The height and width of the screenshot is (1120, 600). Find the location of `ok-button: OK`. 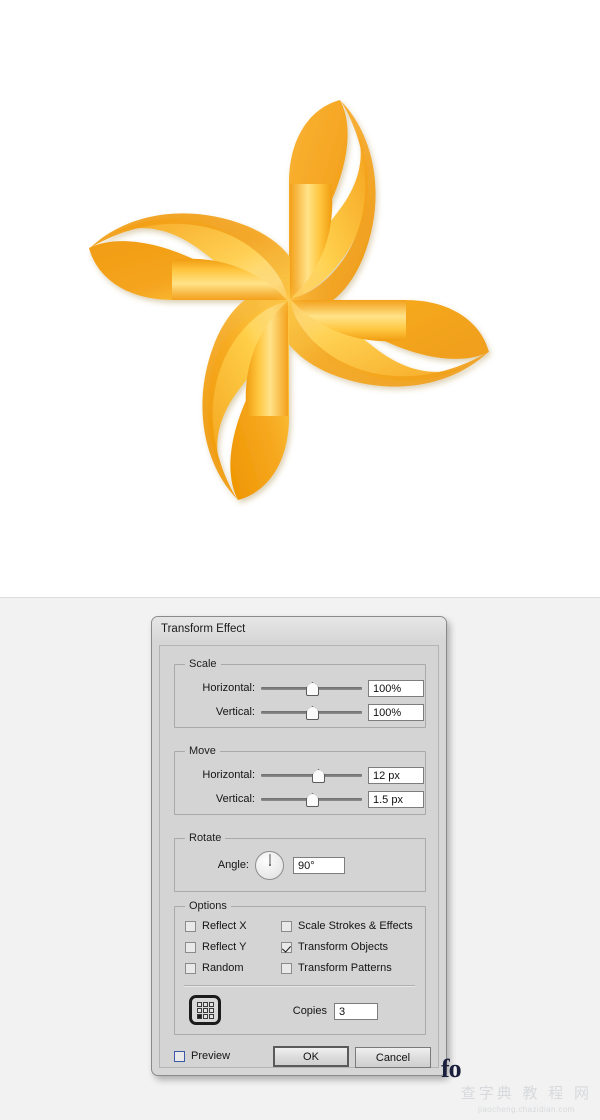

ok-button: OK is located at coordinates (311, 1056).